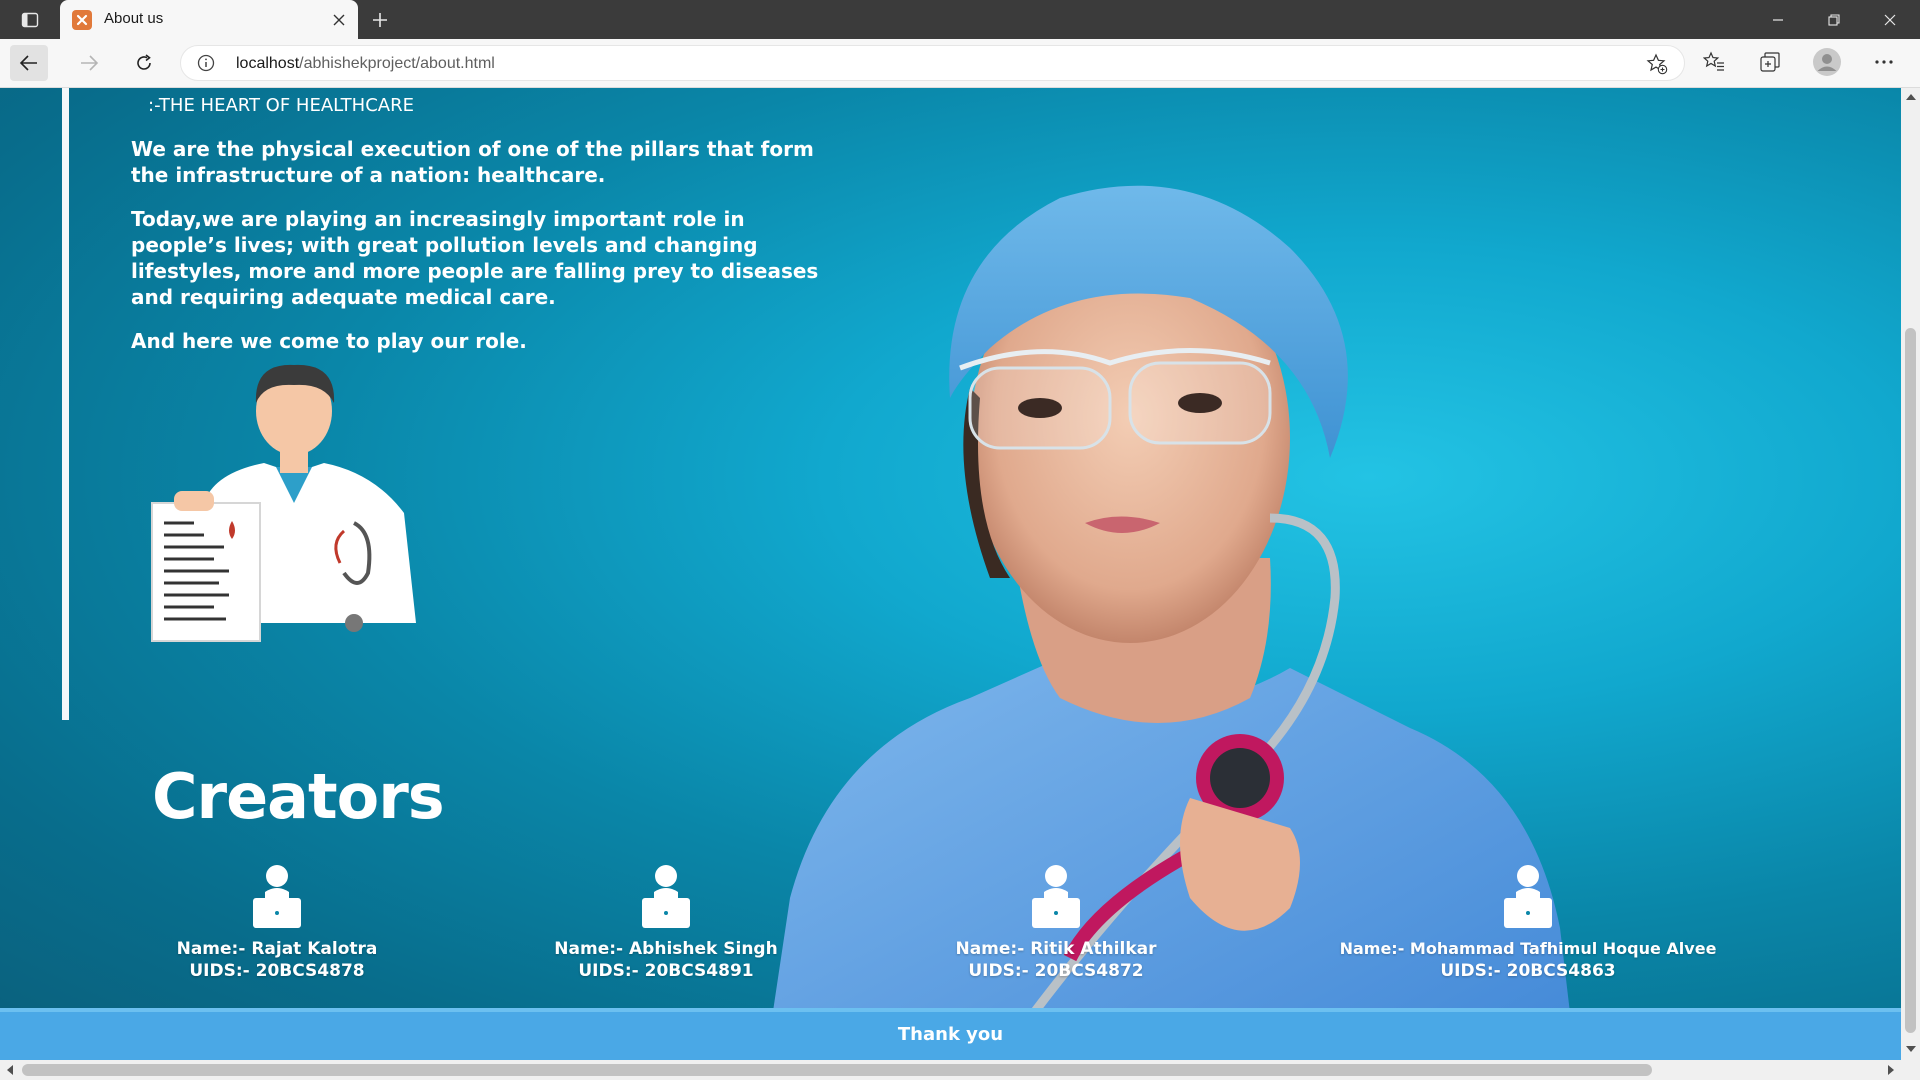 Image resolution: width=1920 pixels, height=1080 pixels. Describe the element at coordinates (277, 949) in the screenshot. I see `creator-name: Name:- Rajat Kalotra` at that location.